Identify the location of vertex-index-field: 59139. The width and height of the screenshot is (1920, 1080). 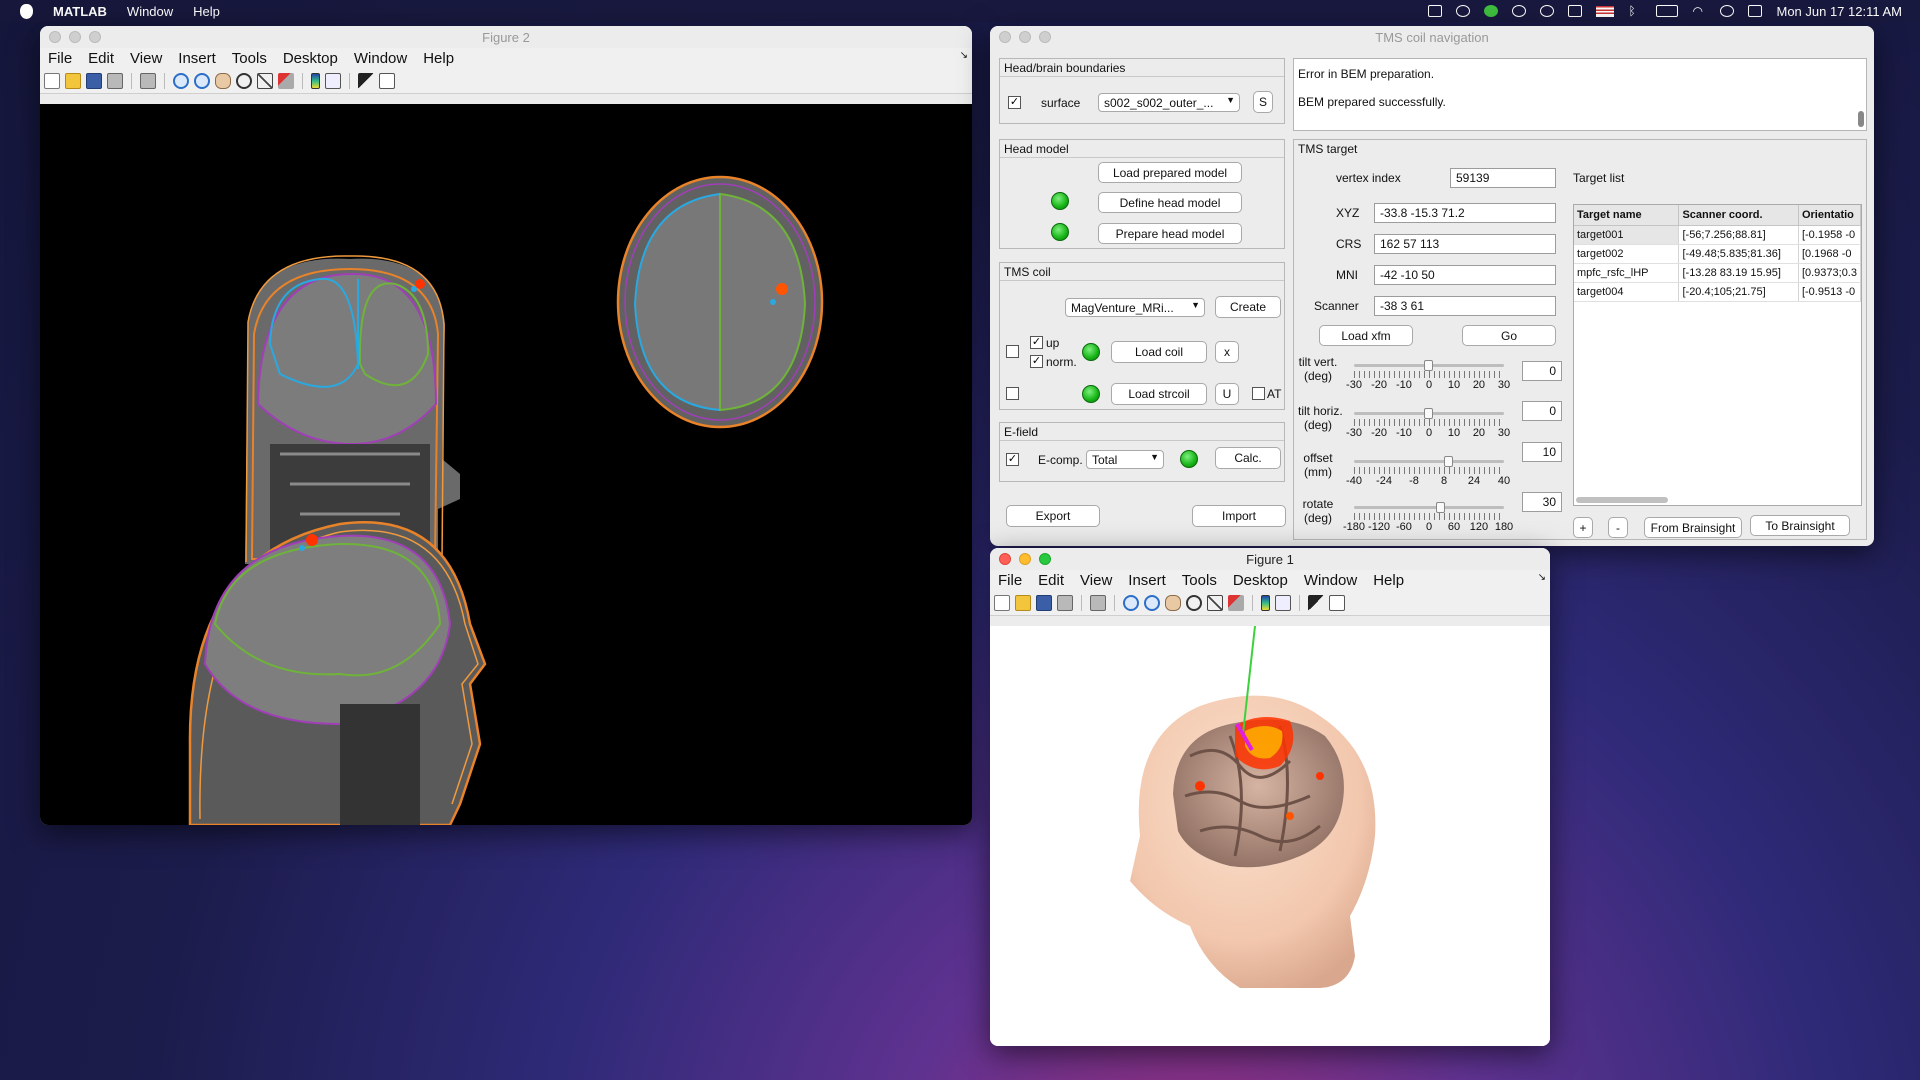
(1503, 178).